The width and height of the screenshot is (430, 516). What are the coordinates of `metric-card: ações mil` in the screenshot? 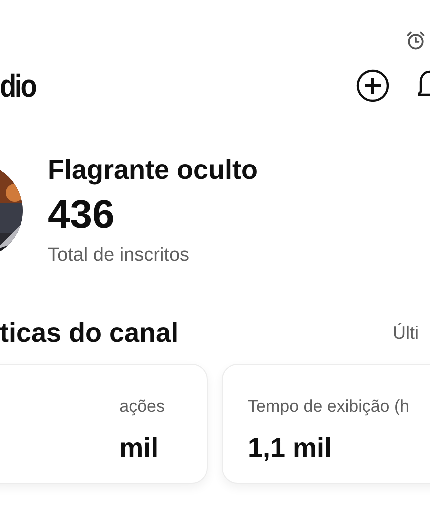 It's located at (104, 424).